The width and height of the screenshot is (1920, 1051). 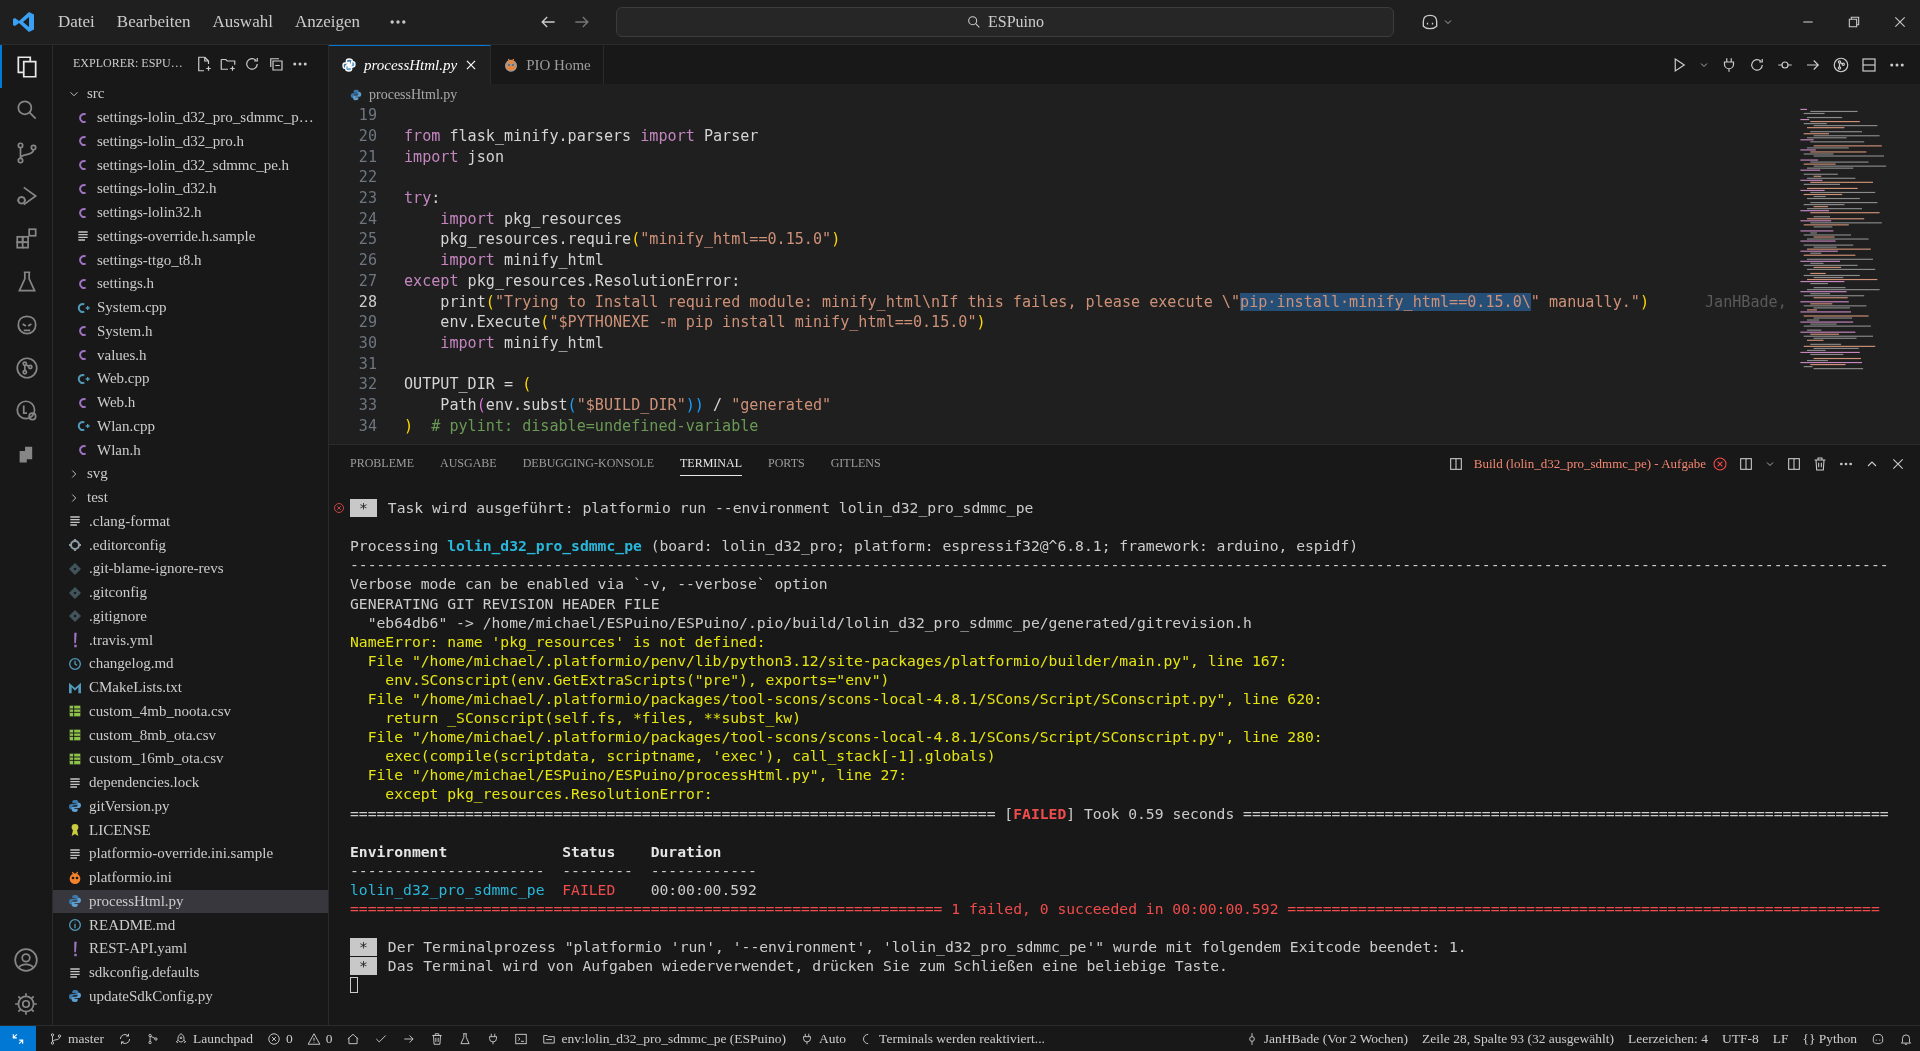 What do you see at coordinates (855, 464) in the screenshot?
I see `panel-tab: GITLENS` at bounding box center [855, 464].